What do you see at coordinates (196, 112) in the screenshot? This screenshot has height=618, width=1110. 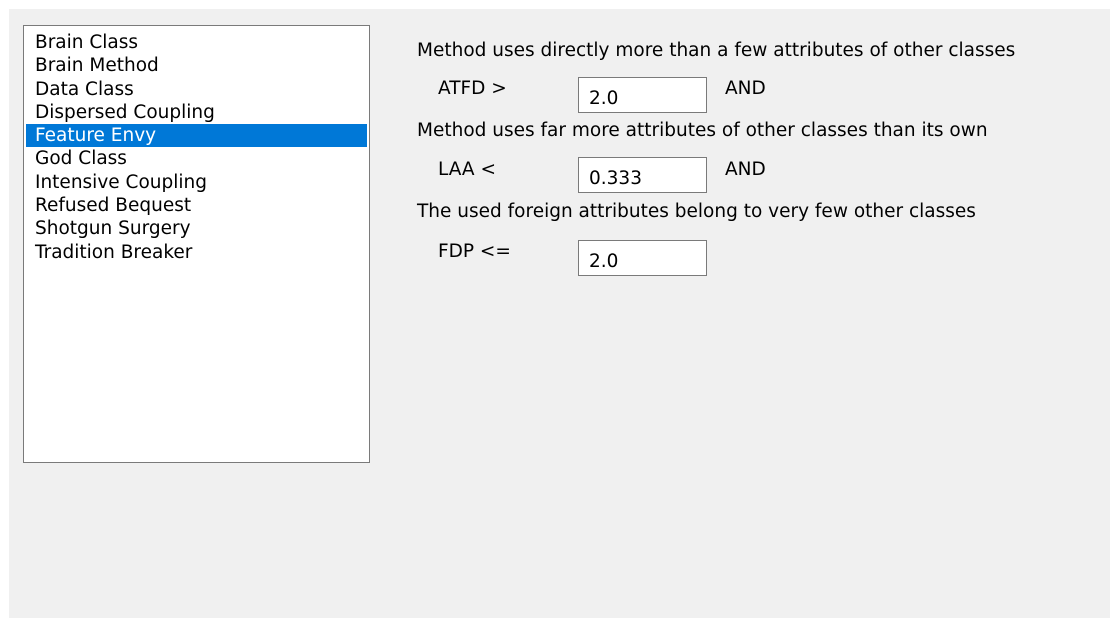 I see `list-item-dispersed-coupling: Dispersed Coupling` at bounding box center [196, 112].